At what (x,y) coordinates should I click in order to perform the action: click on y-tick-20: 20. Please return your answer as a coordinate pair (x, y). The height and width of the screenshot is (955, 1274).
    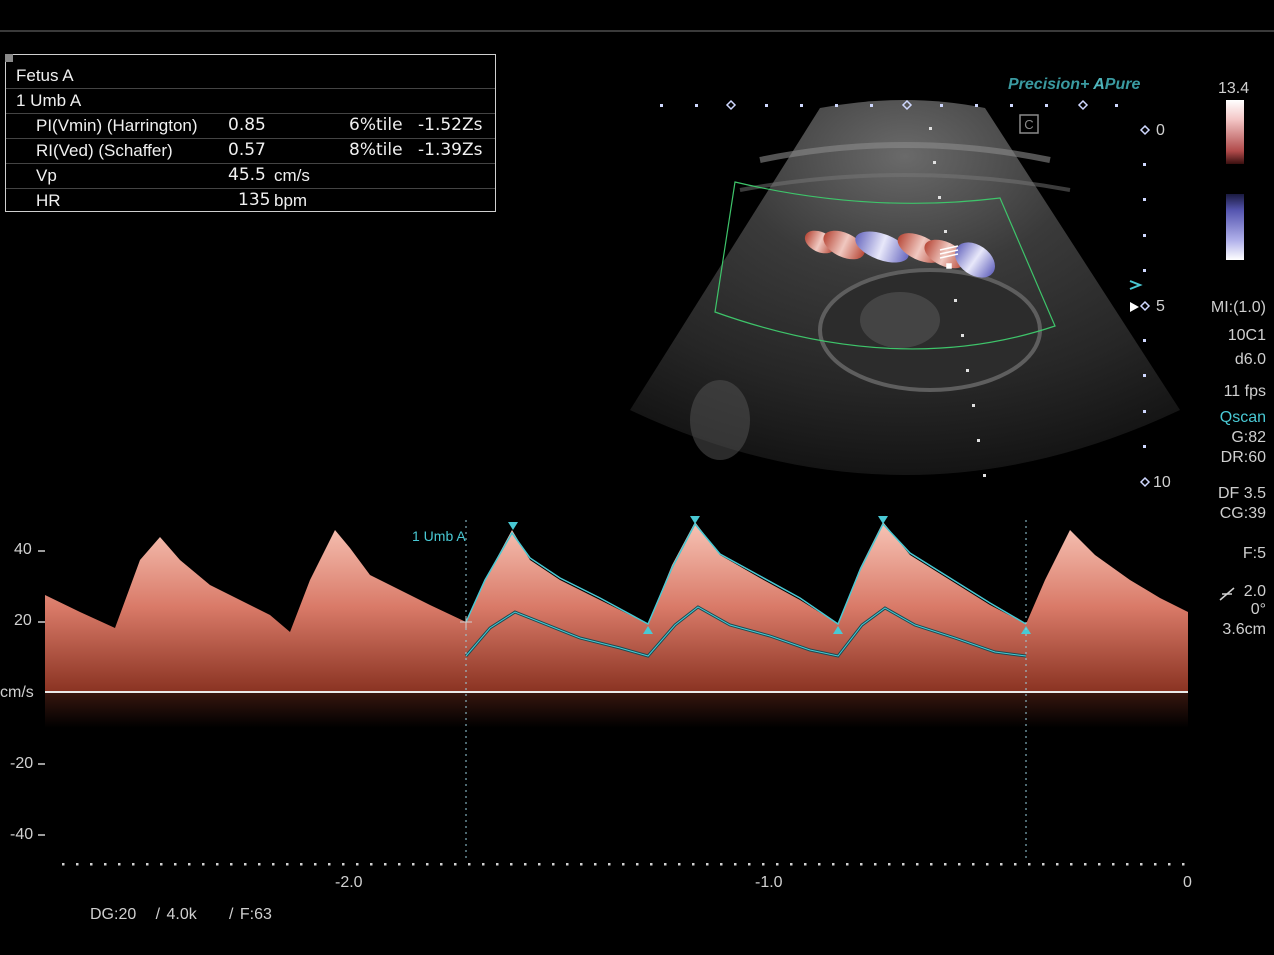
    Looking at the image, I should click on (23, 620).